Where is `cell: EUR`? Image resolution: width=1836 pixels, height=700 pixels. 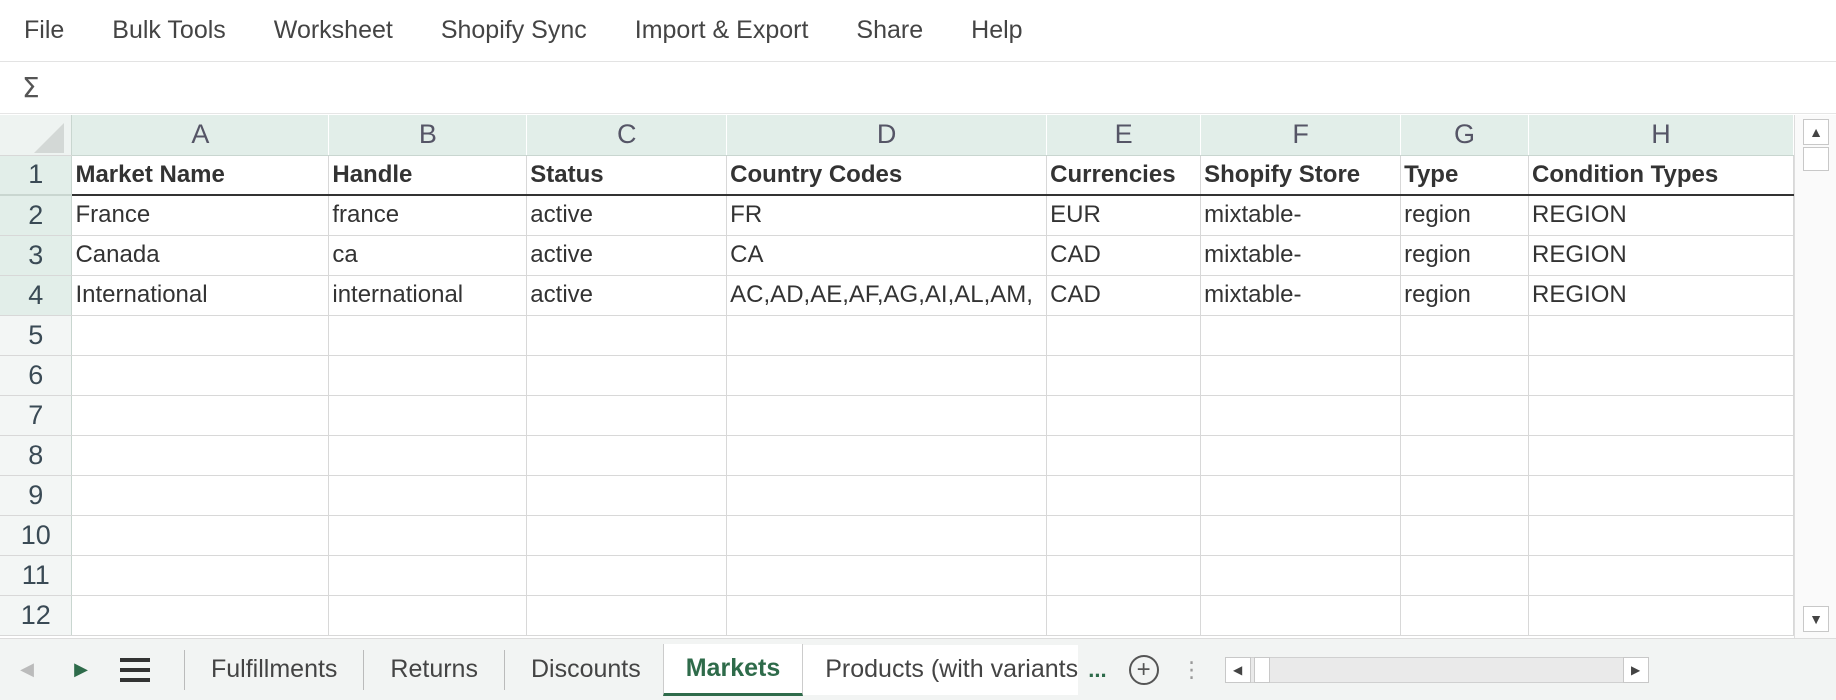
cell: EUR is located at coordinates (1124, 215).